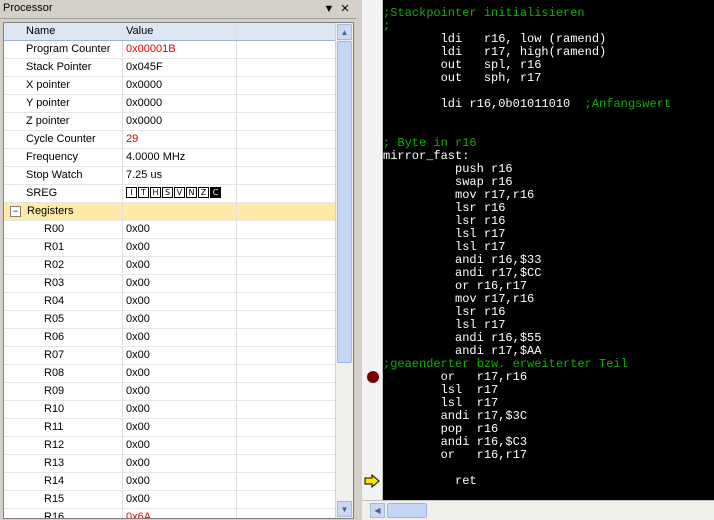 The height and width of the screenshot is (520, 714). I want to click on scroll-down-icon: ▼, so click(344, 509).